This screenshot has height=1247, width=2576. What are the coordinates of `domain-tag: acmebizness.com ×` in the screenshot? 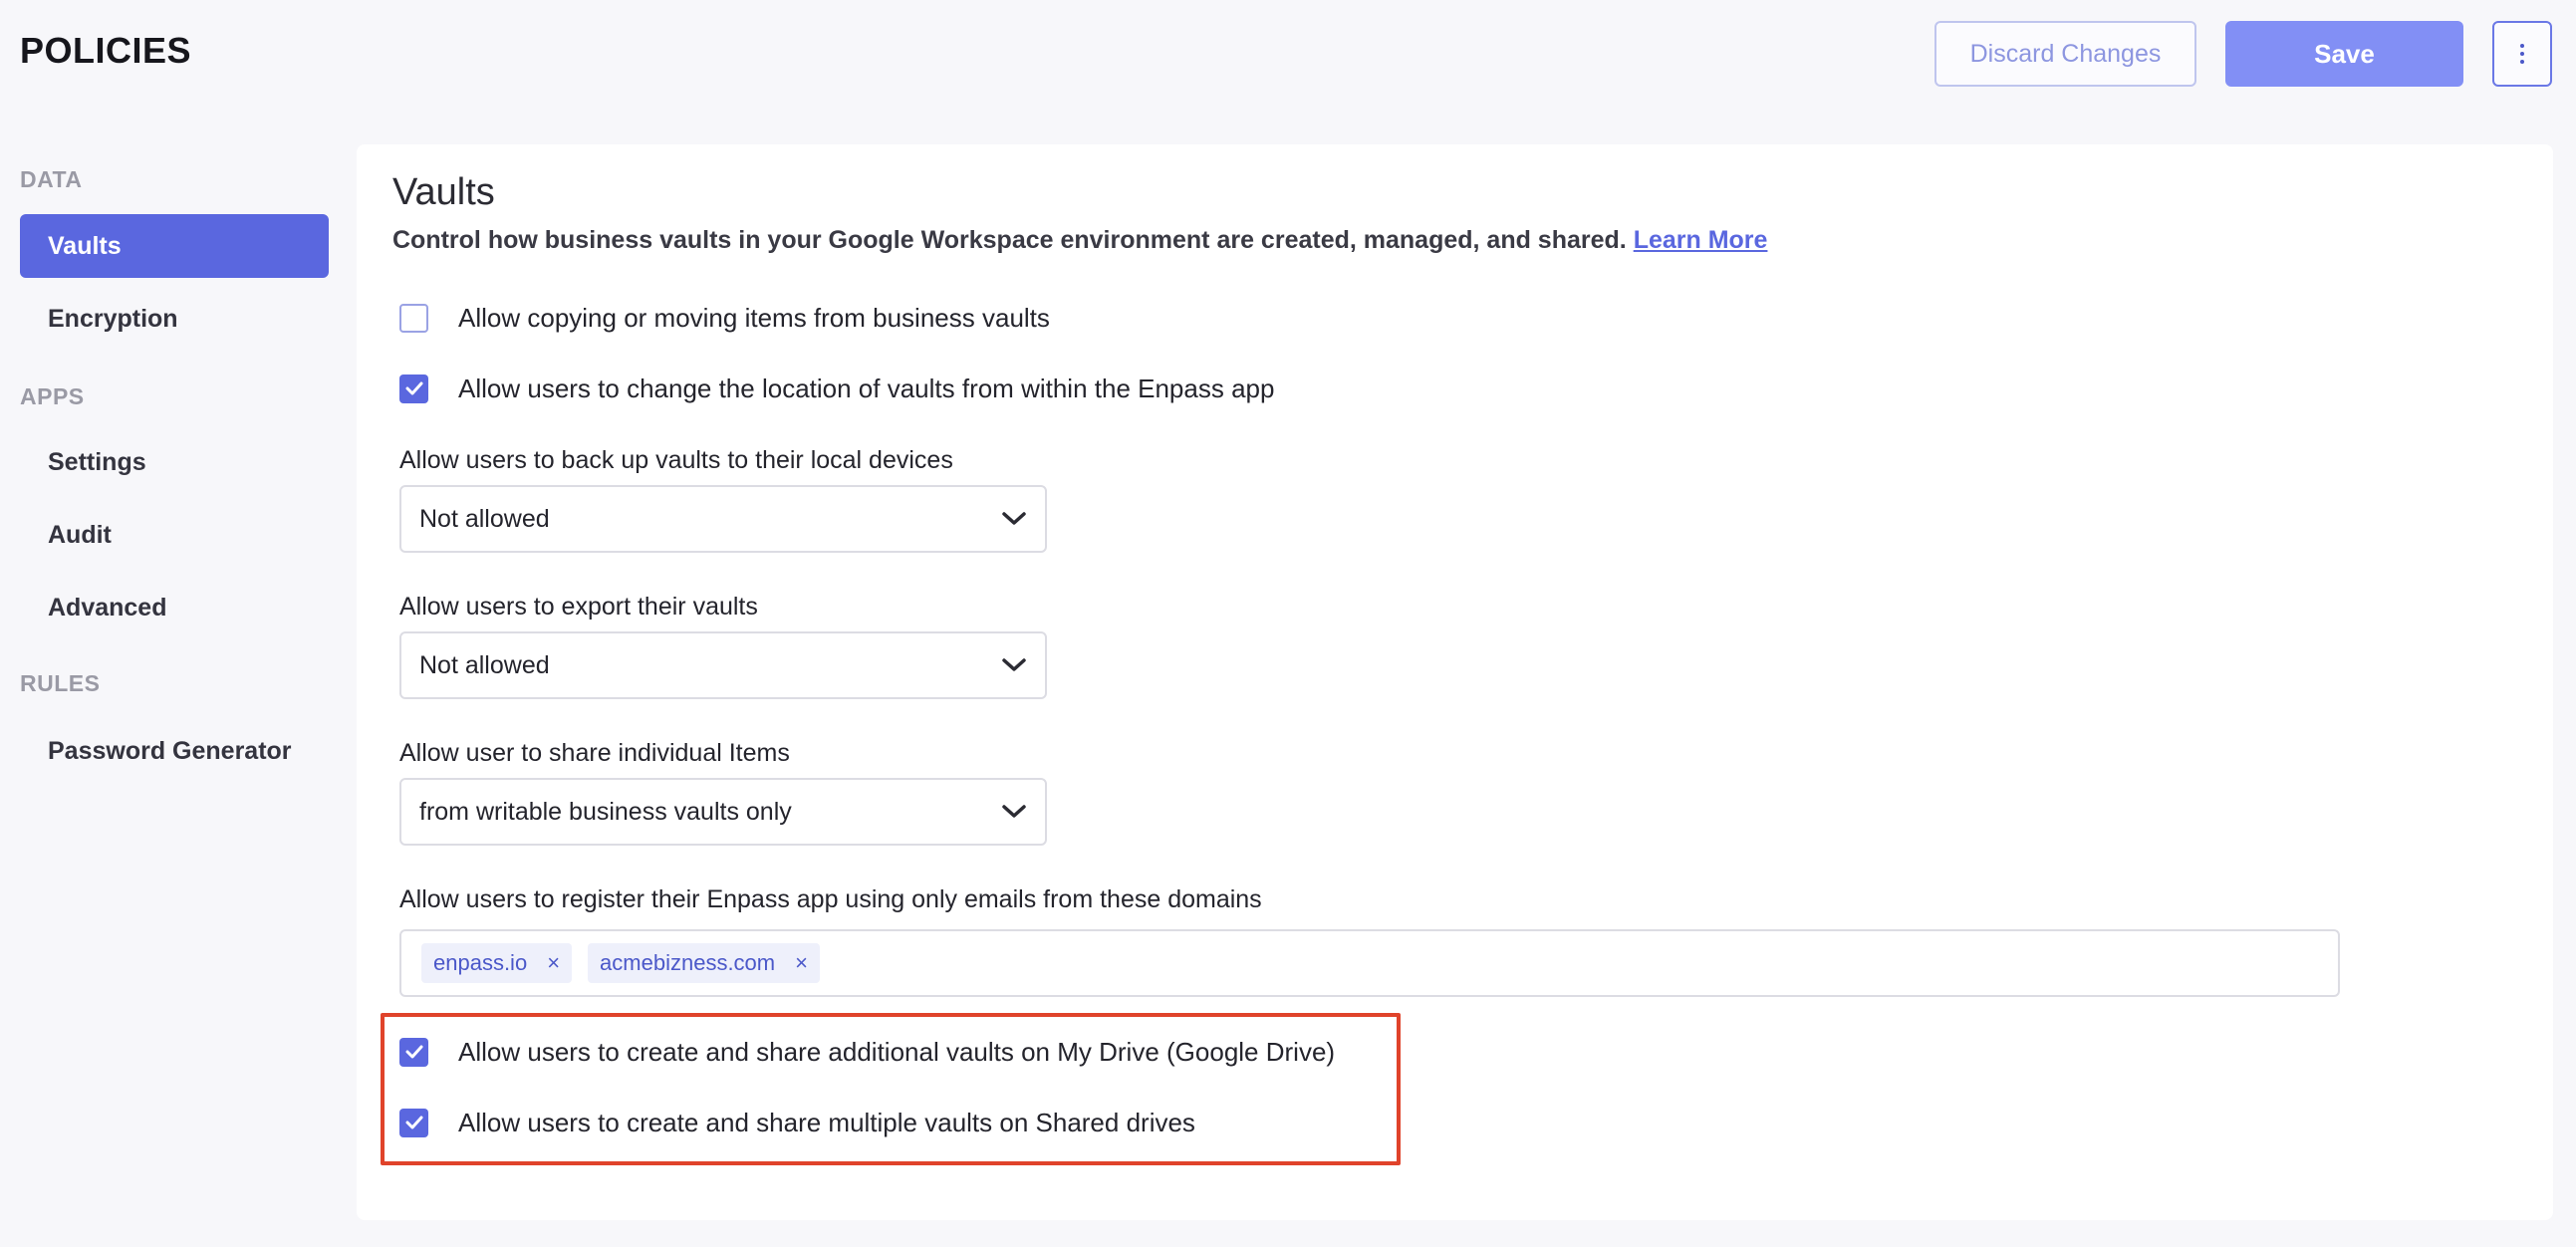 It's located at (704, 963).